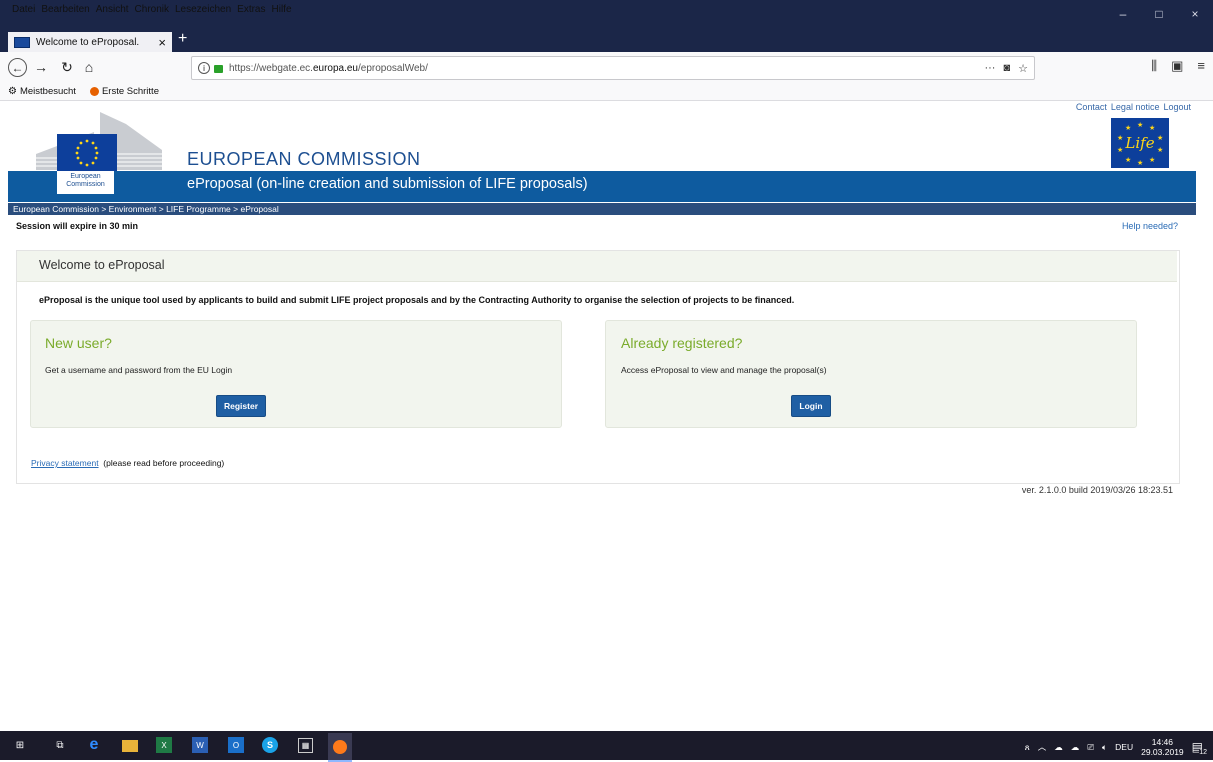  Describe the element at coordinates (989, 68) in the screenshot. I see `page-actions-icon: ···` at that location.